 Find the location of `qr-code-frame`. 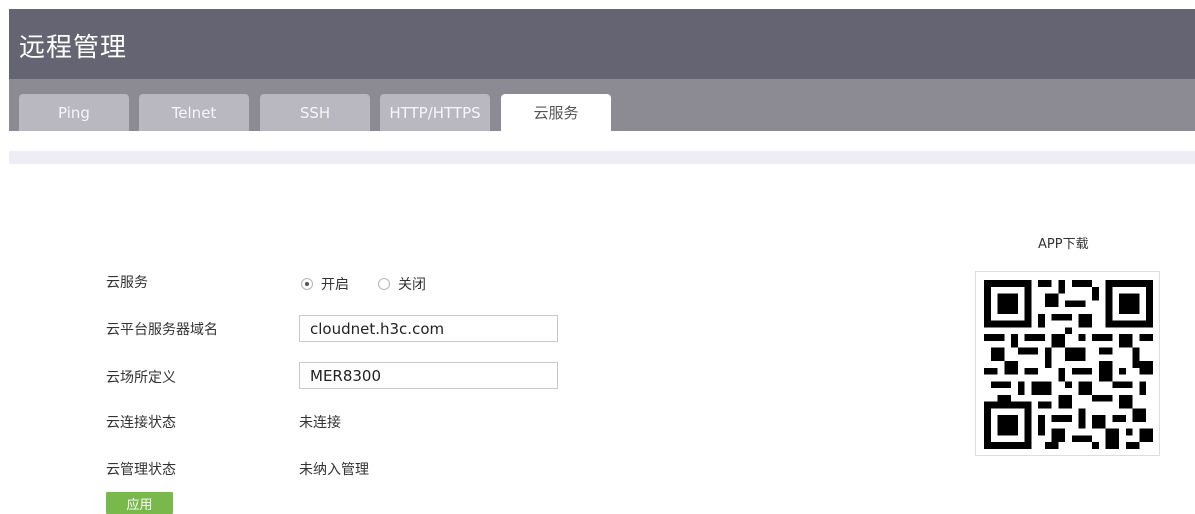

qr-code-frame is located at coordinates (1067, 363).